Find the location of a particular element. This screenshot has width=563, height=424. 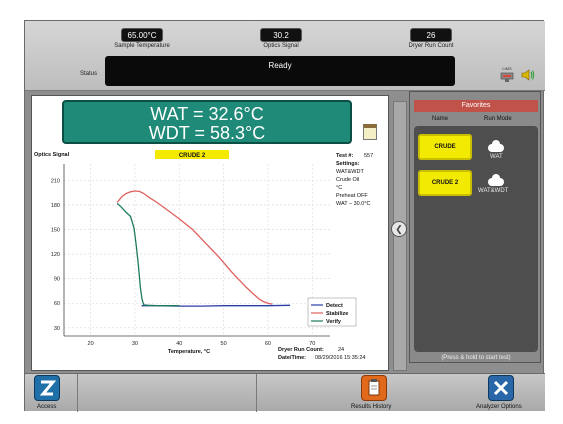

legend-label: Stabilize is located at coordinates (337, 314).